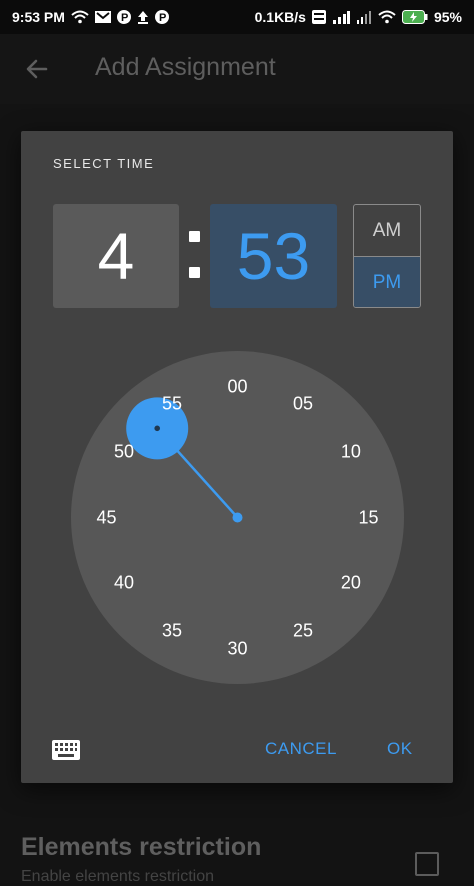  I want to click on clock-selector-dot, so click(157, 428).